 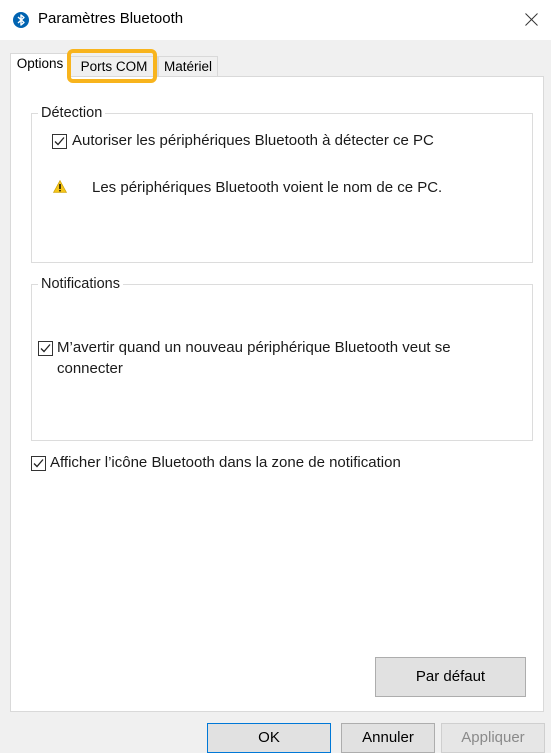 I want to click on window-title: Paramètres Bluetooth, so click(x=111, y=18).